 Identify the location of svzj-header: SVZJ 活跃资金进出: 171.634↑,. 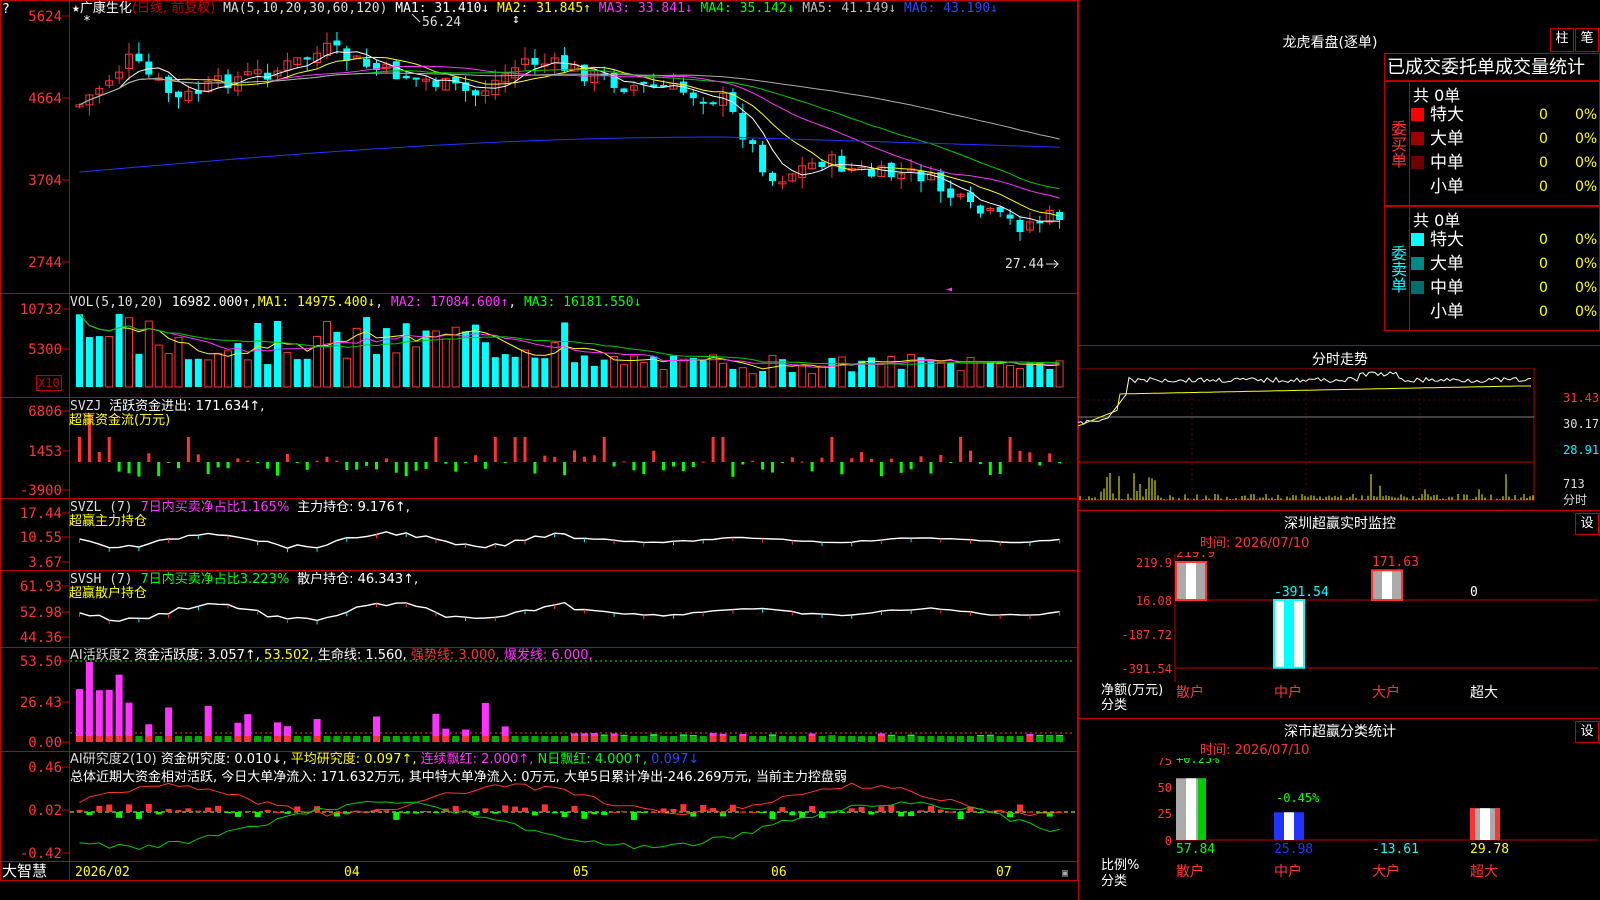
(167, 406).